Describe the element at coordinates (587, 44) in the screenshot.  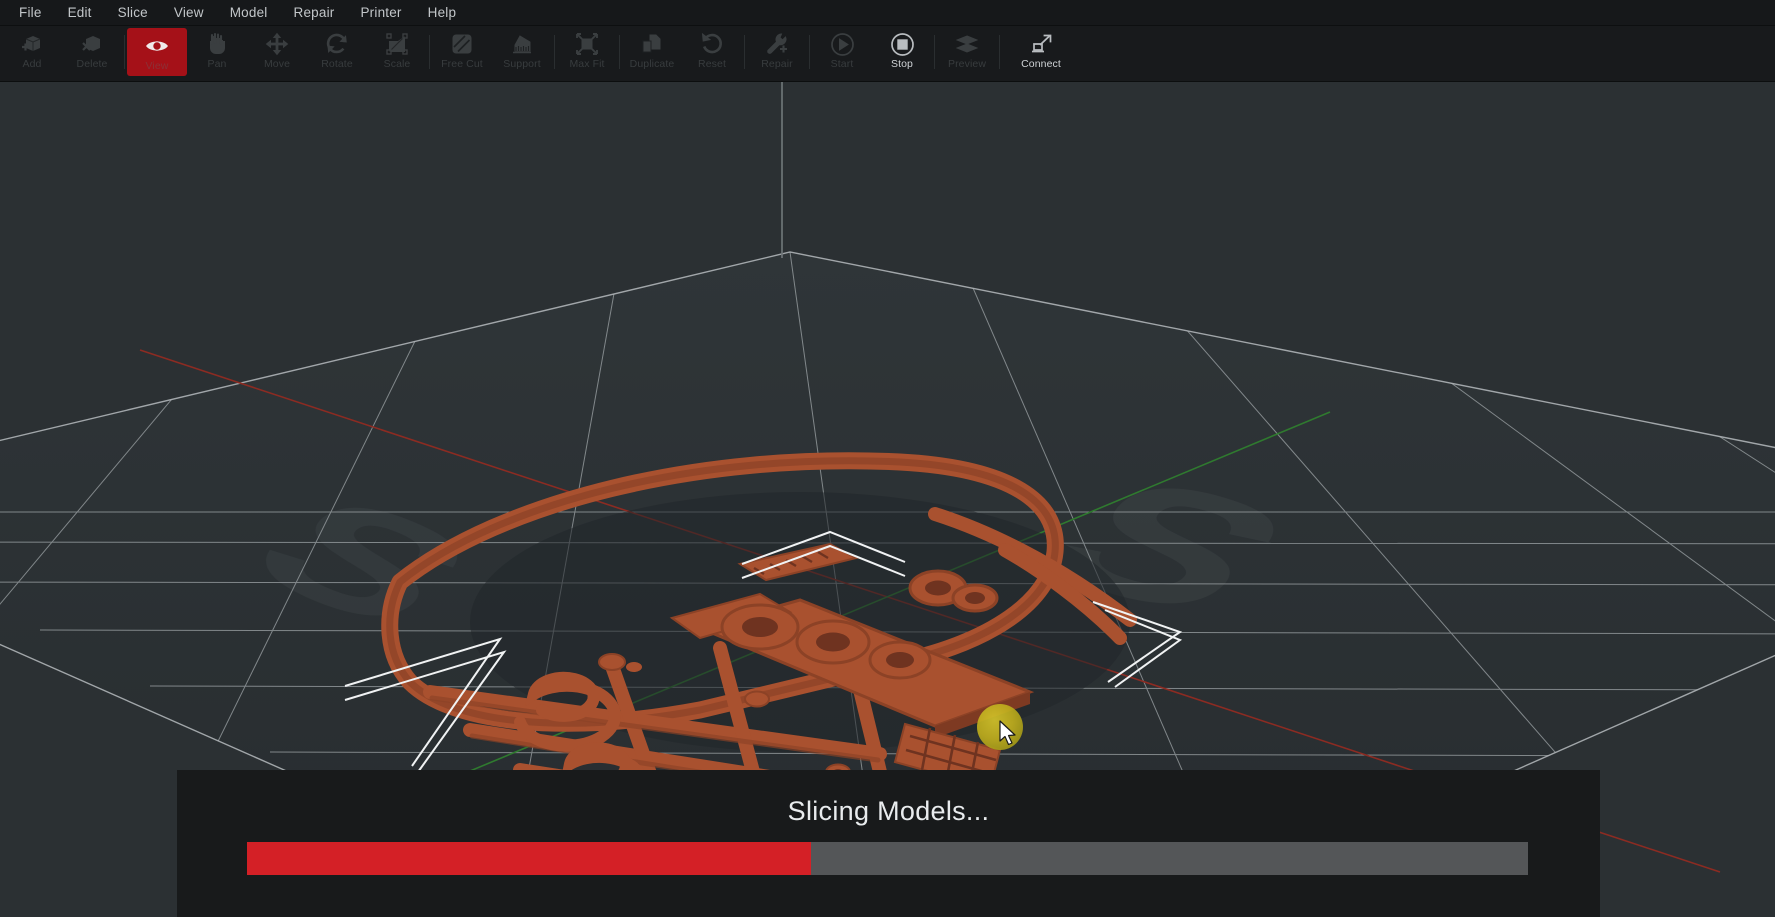
I see `max-fit-icon` at that location.